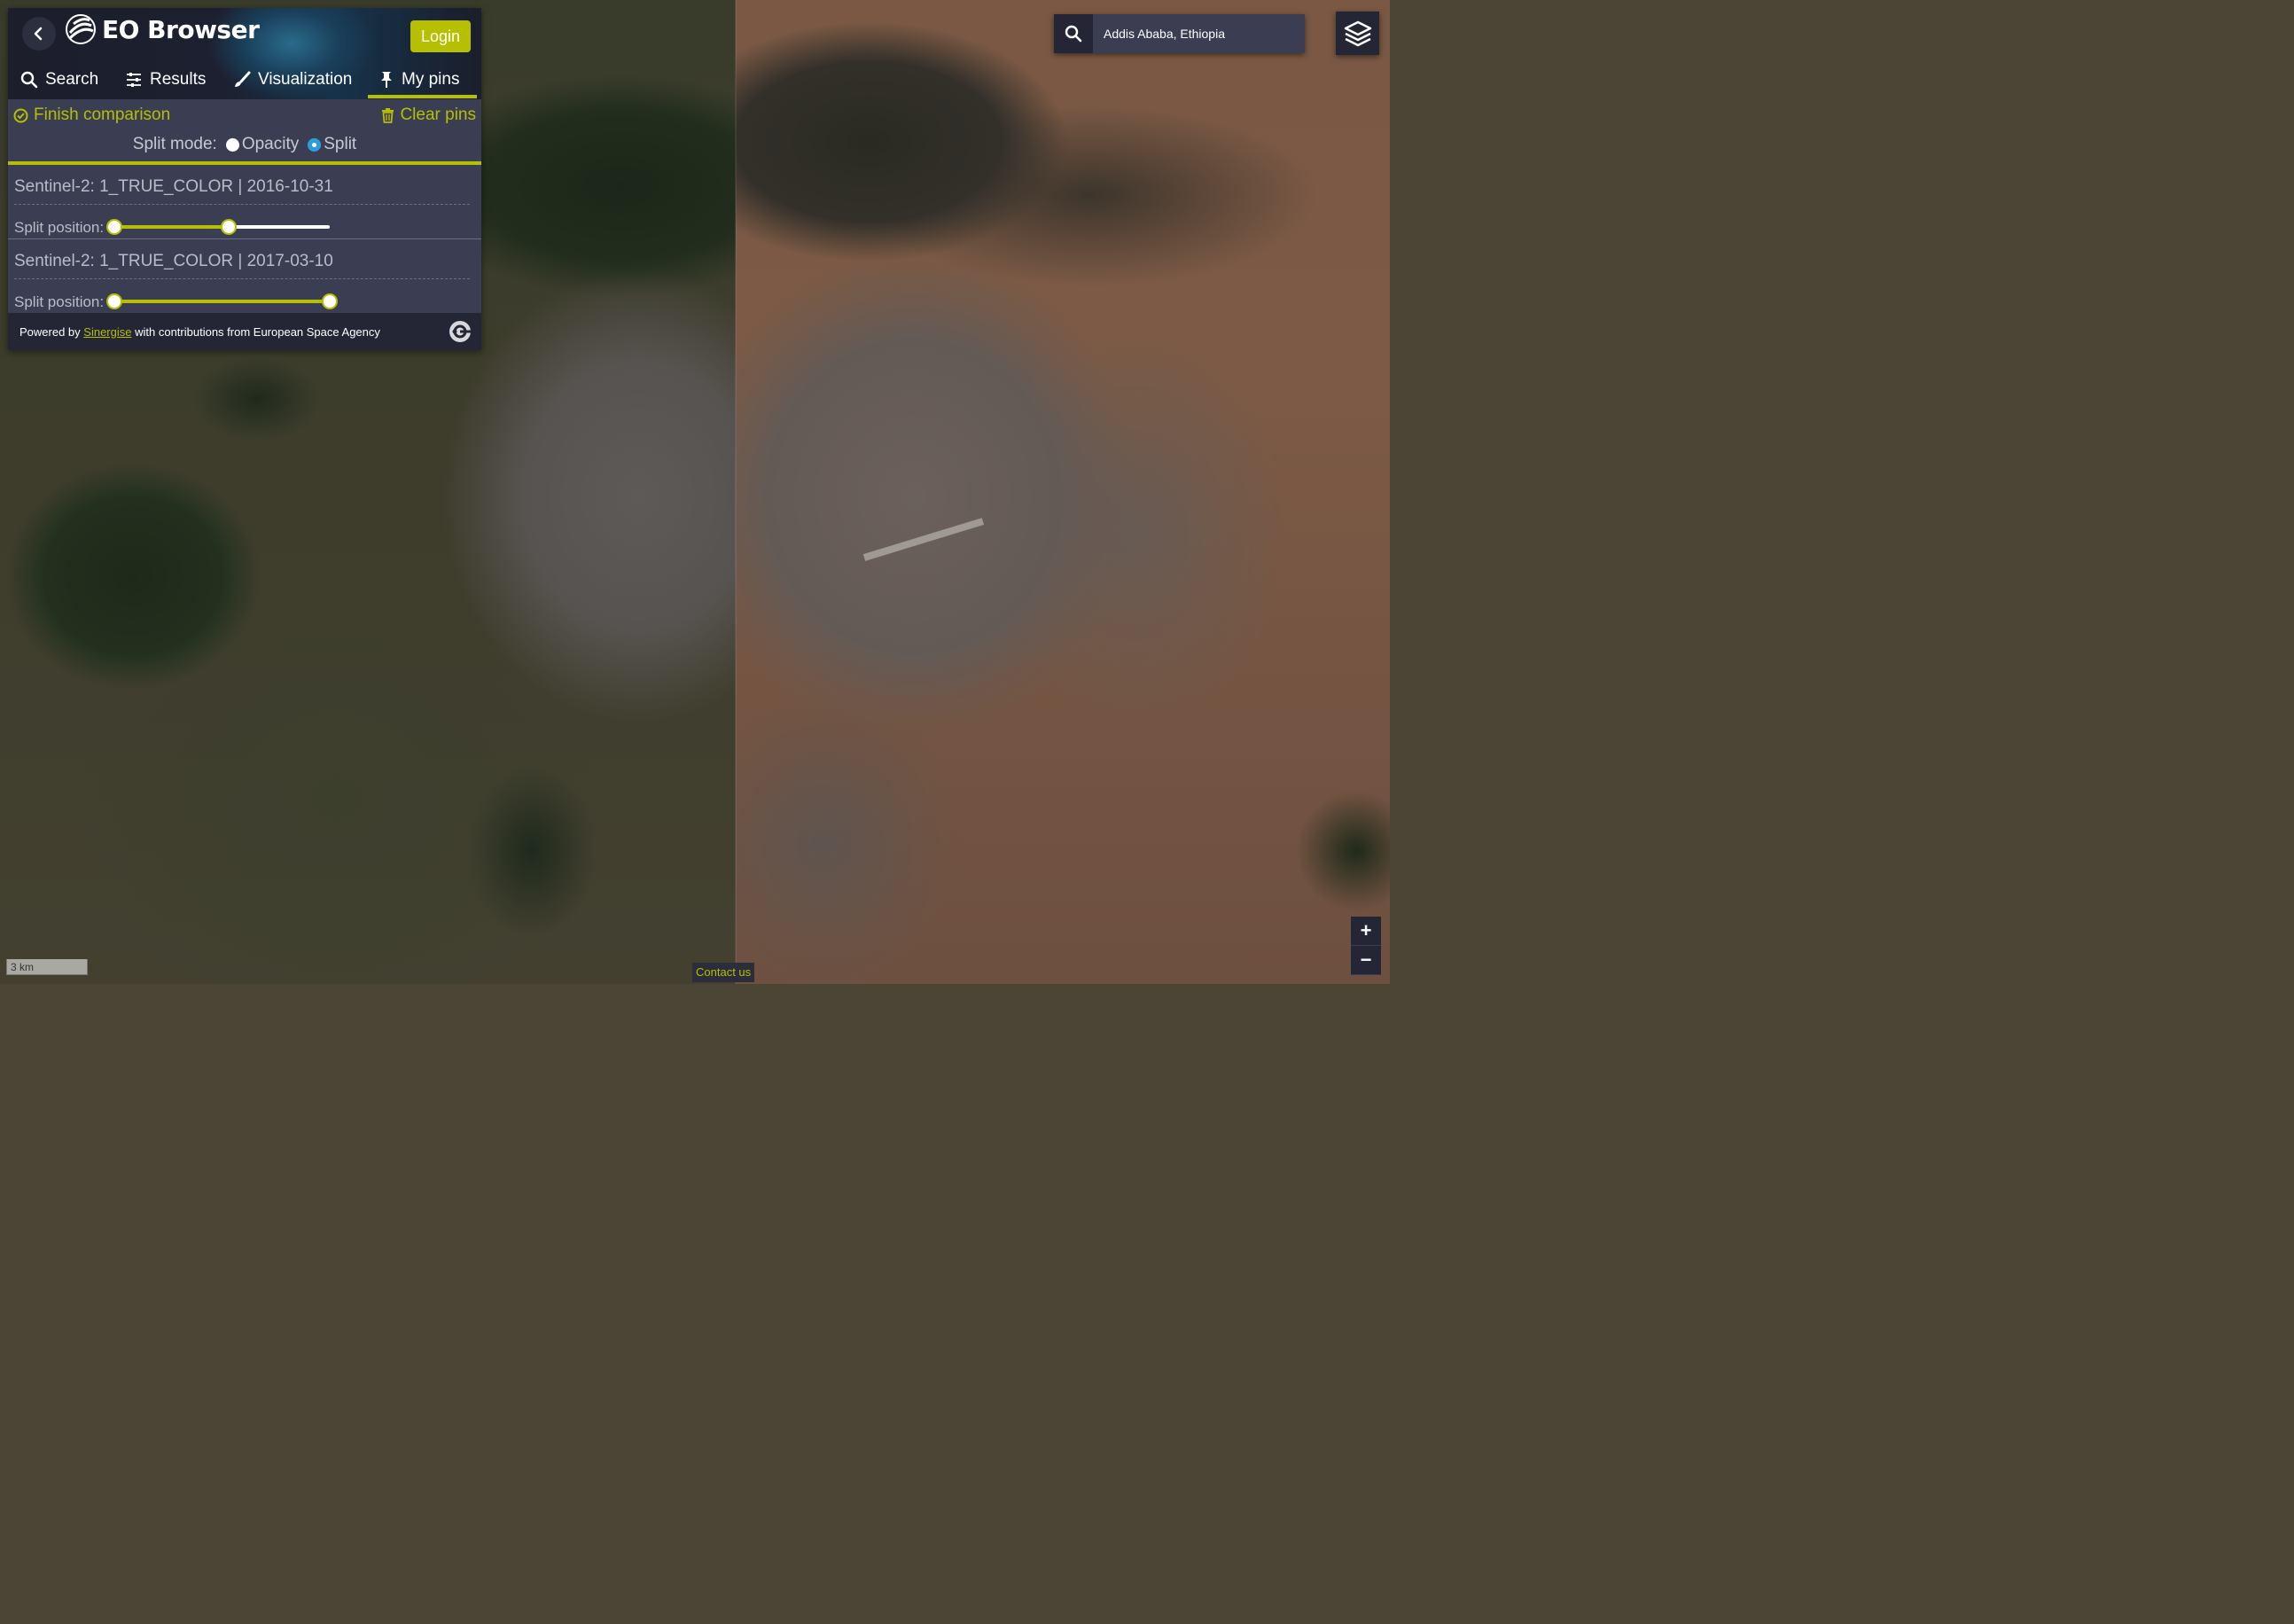 The height and width of the screenshot is (1624, 2294). Describe the element at coordinates (242, 265) in the screenshot. I see `pin-title: Sentinel-2: 1_TRUE_COLOR | 2017-03-10` at that location.